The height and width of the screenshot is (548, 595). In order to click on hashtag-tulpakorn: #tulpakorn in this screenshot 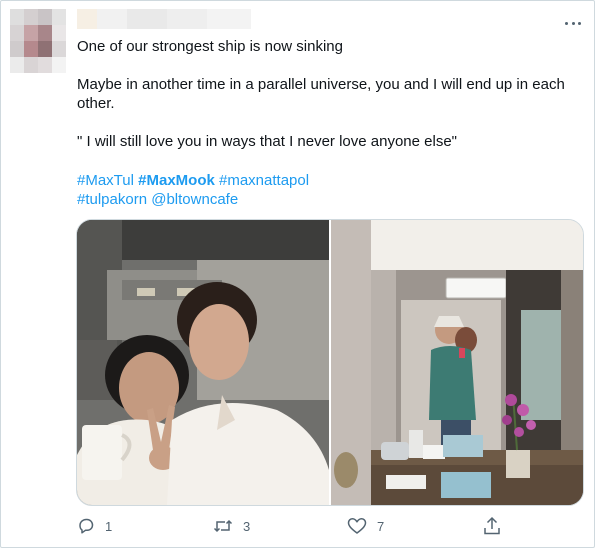, I will do `click(112, 199)`.